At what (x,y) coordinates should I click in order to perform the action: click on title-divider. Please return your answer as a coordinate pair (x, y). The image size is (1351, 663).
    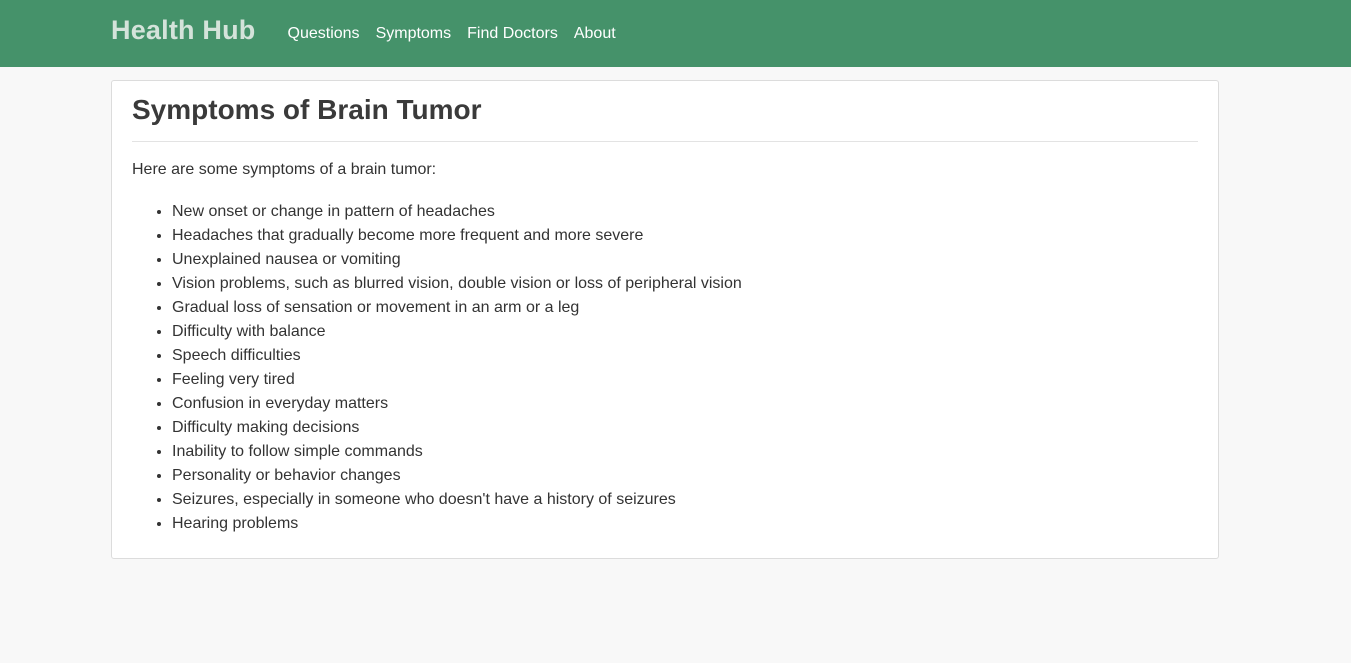
    Looking at the image, I should click on (665, 141).